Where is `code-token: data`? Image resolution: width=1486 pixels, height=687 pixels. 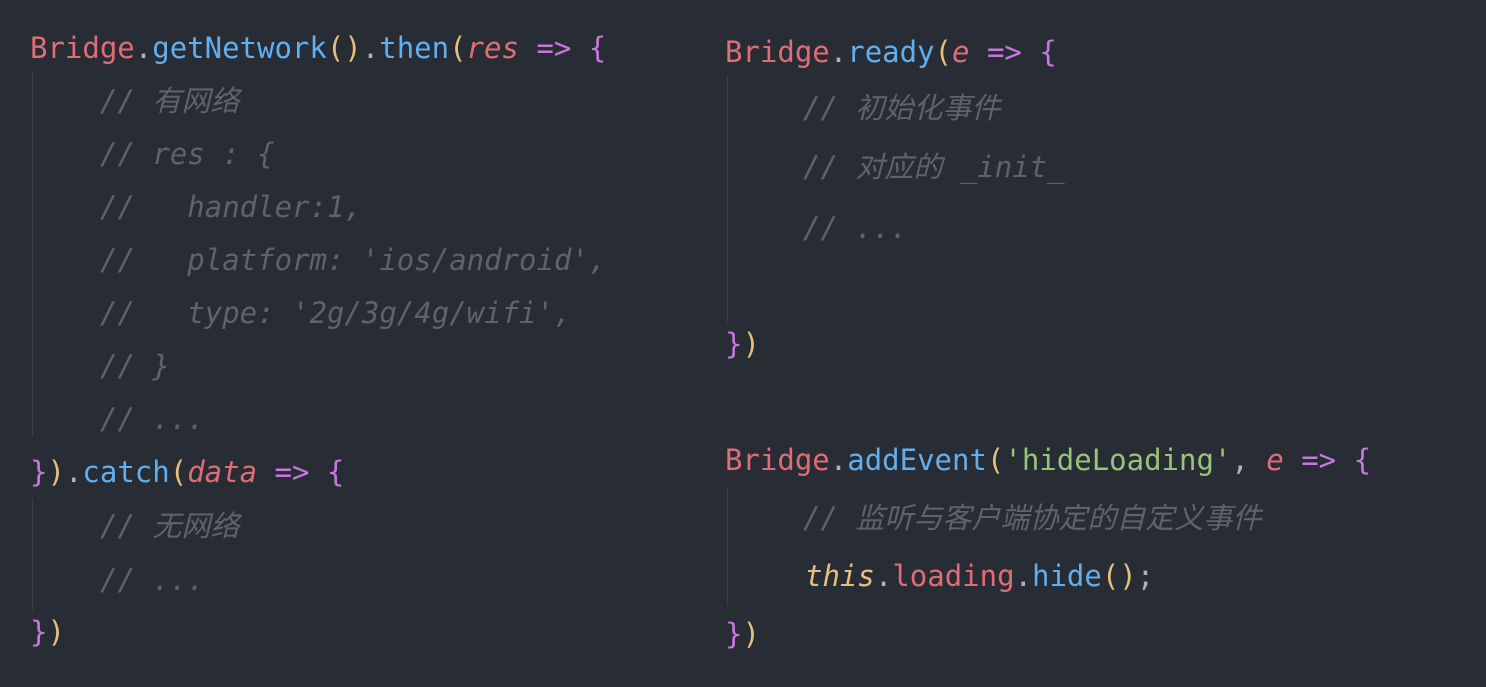 code-token: data is located at coordinates (222, 472).